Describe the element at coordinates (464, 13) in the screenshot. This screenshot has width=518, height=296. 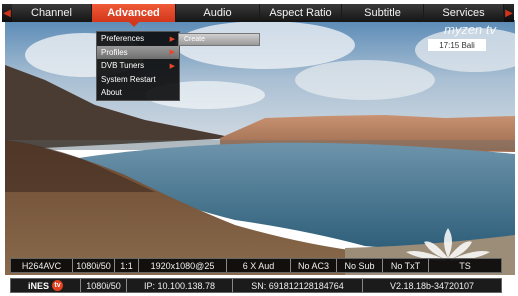
I see `tab-services: Services` at that location.